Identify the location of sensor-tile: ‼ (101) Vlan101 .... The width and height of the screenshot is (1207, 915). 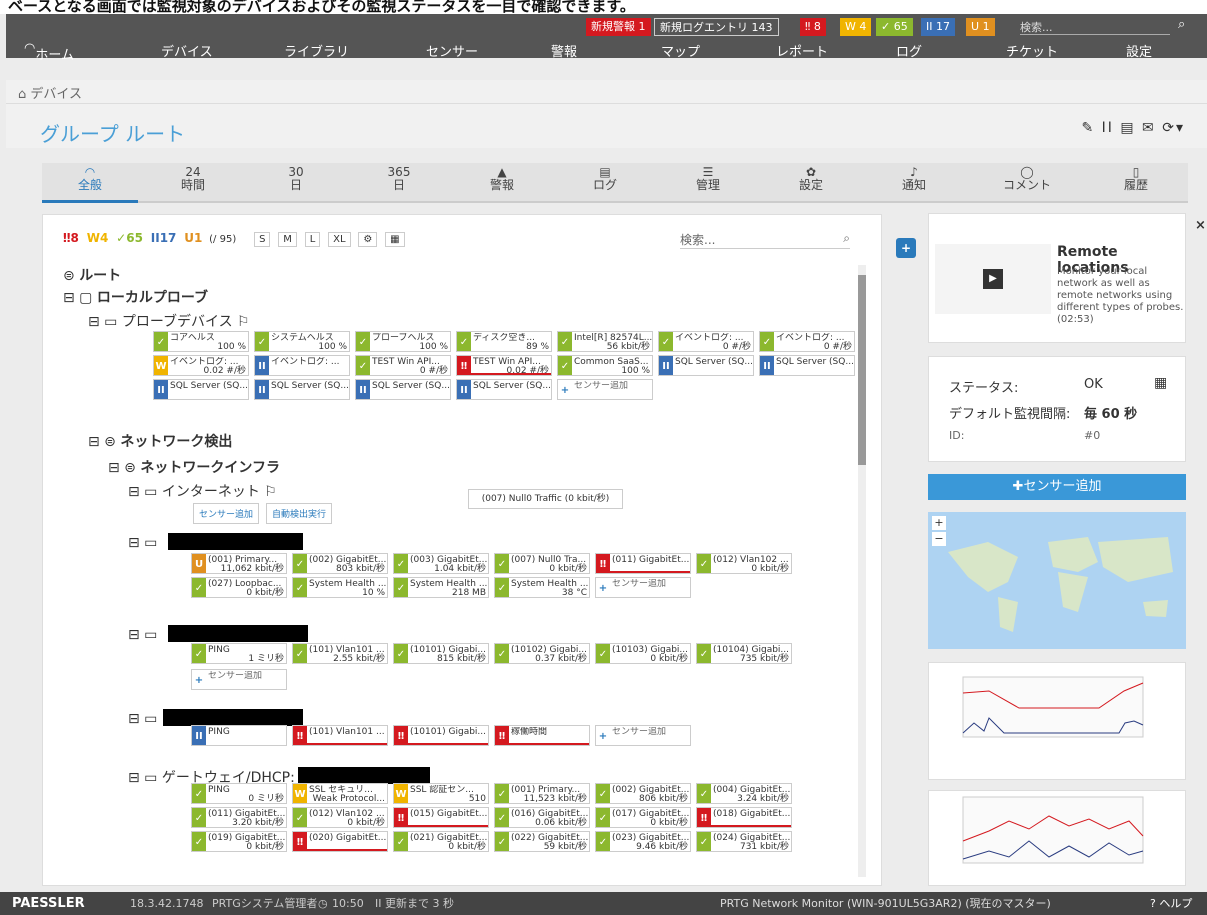
(340, 735).